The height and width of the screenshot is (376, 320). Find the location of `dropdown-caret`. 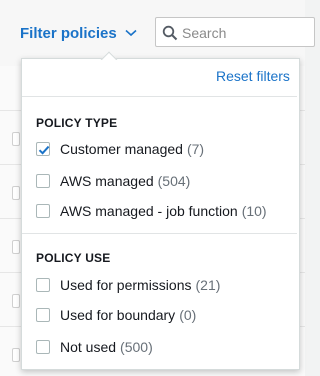

dropdown-caret is located at coordinates (109, 55).